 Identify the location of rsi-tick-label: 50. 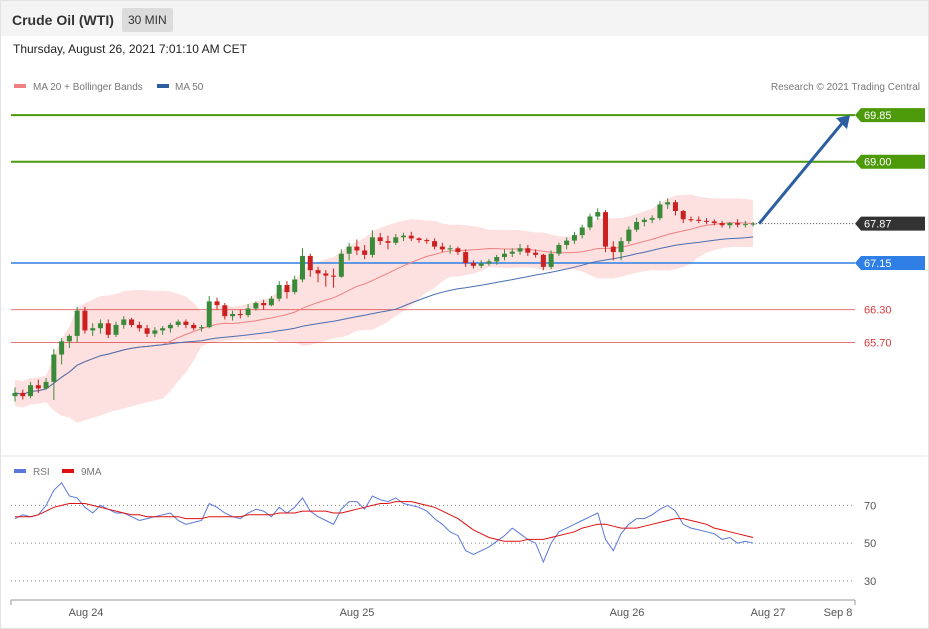
(870, 544).